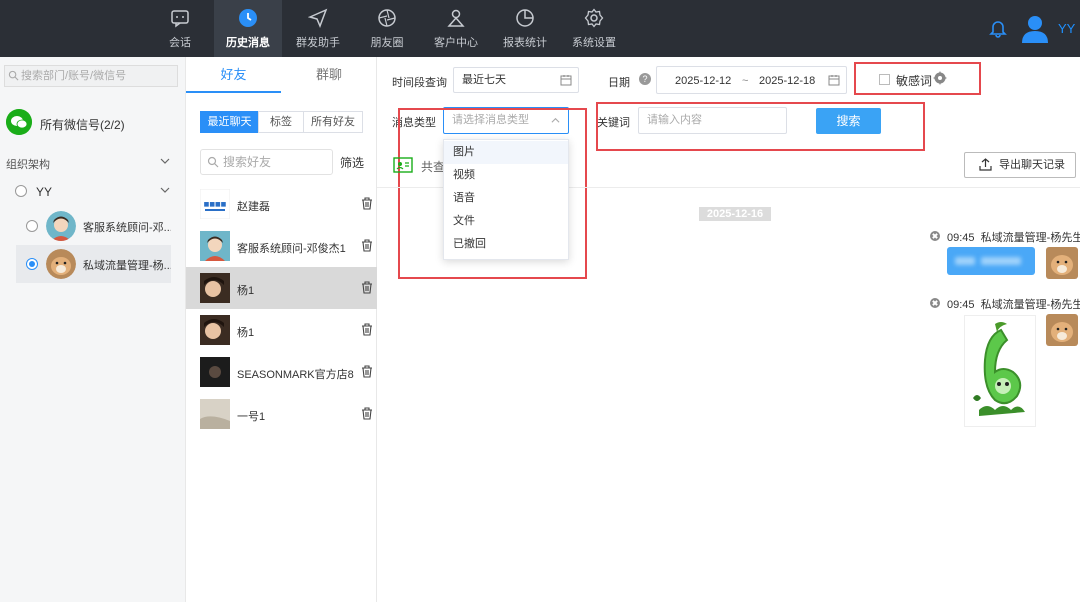  I want to click on time-range-label: 时间段查询, so click(419, 83).